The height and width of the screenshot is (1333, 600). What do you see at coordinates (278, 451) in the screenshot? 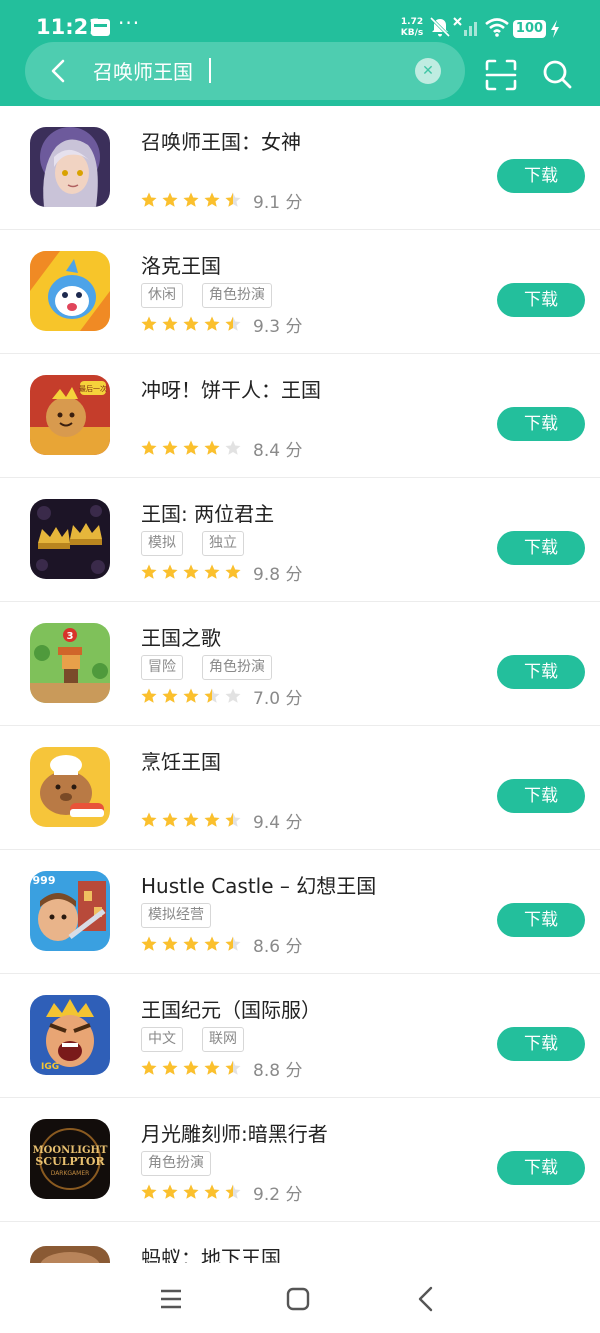
I see `app-score: 8.4 分` at bounding box center [278, 451].